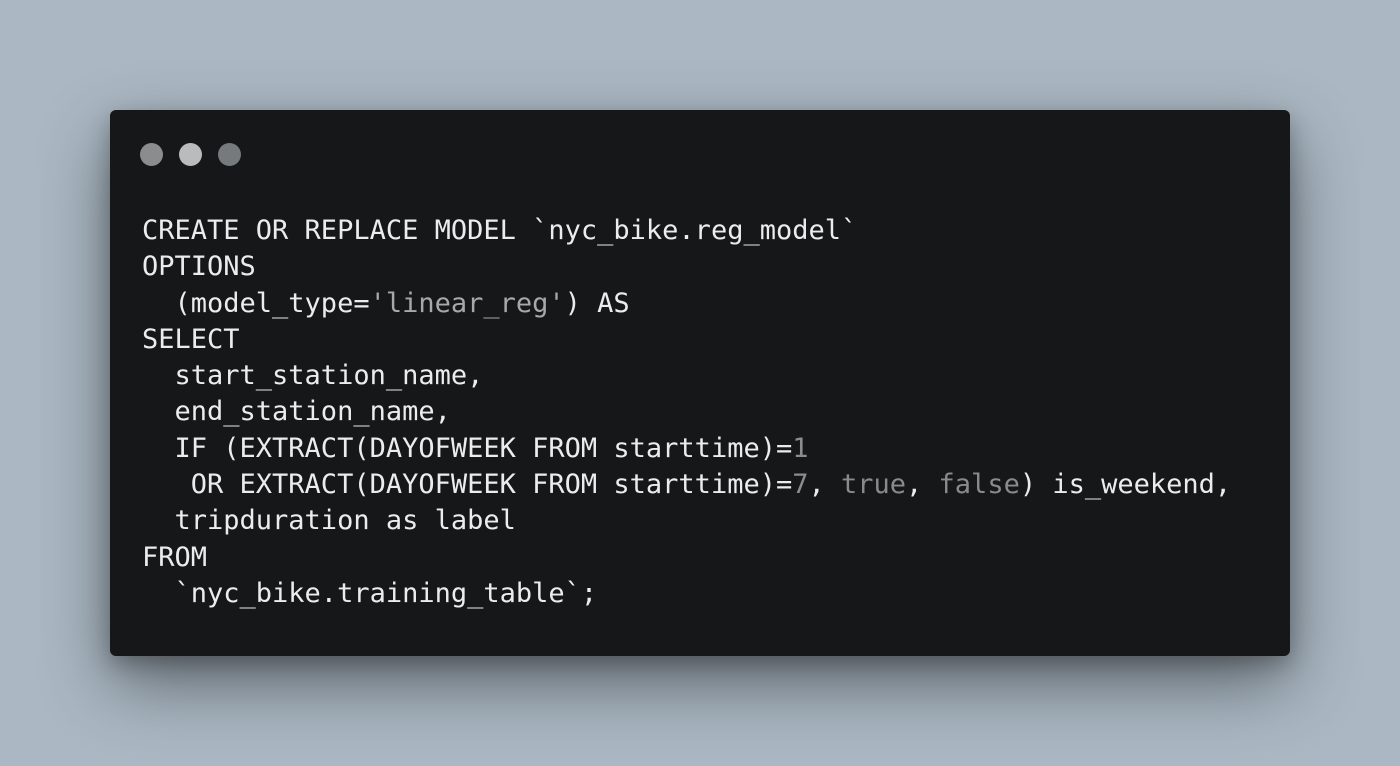 This screenshot has width=1400, height=766. I want to click on code-token-number: 7, so click(800, 485).